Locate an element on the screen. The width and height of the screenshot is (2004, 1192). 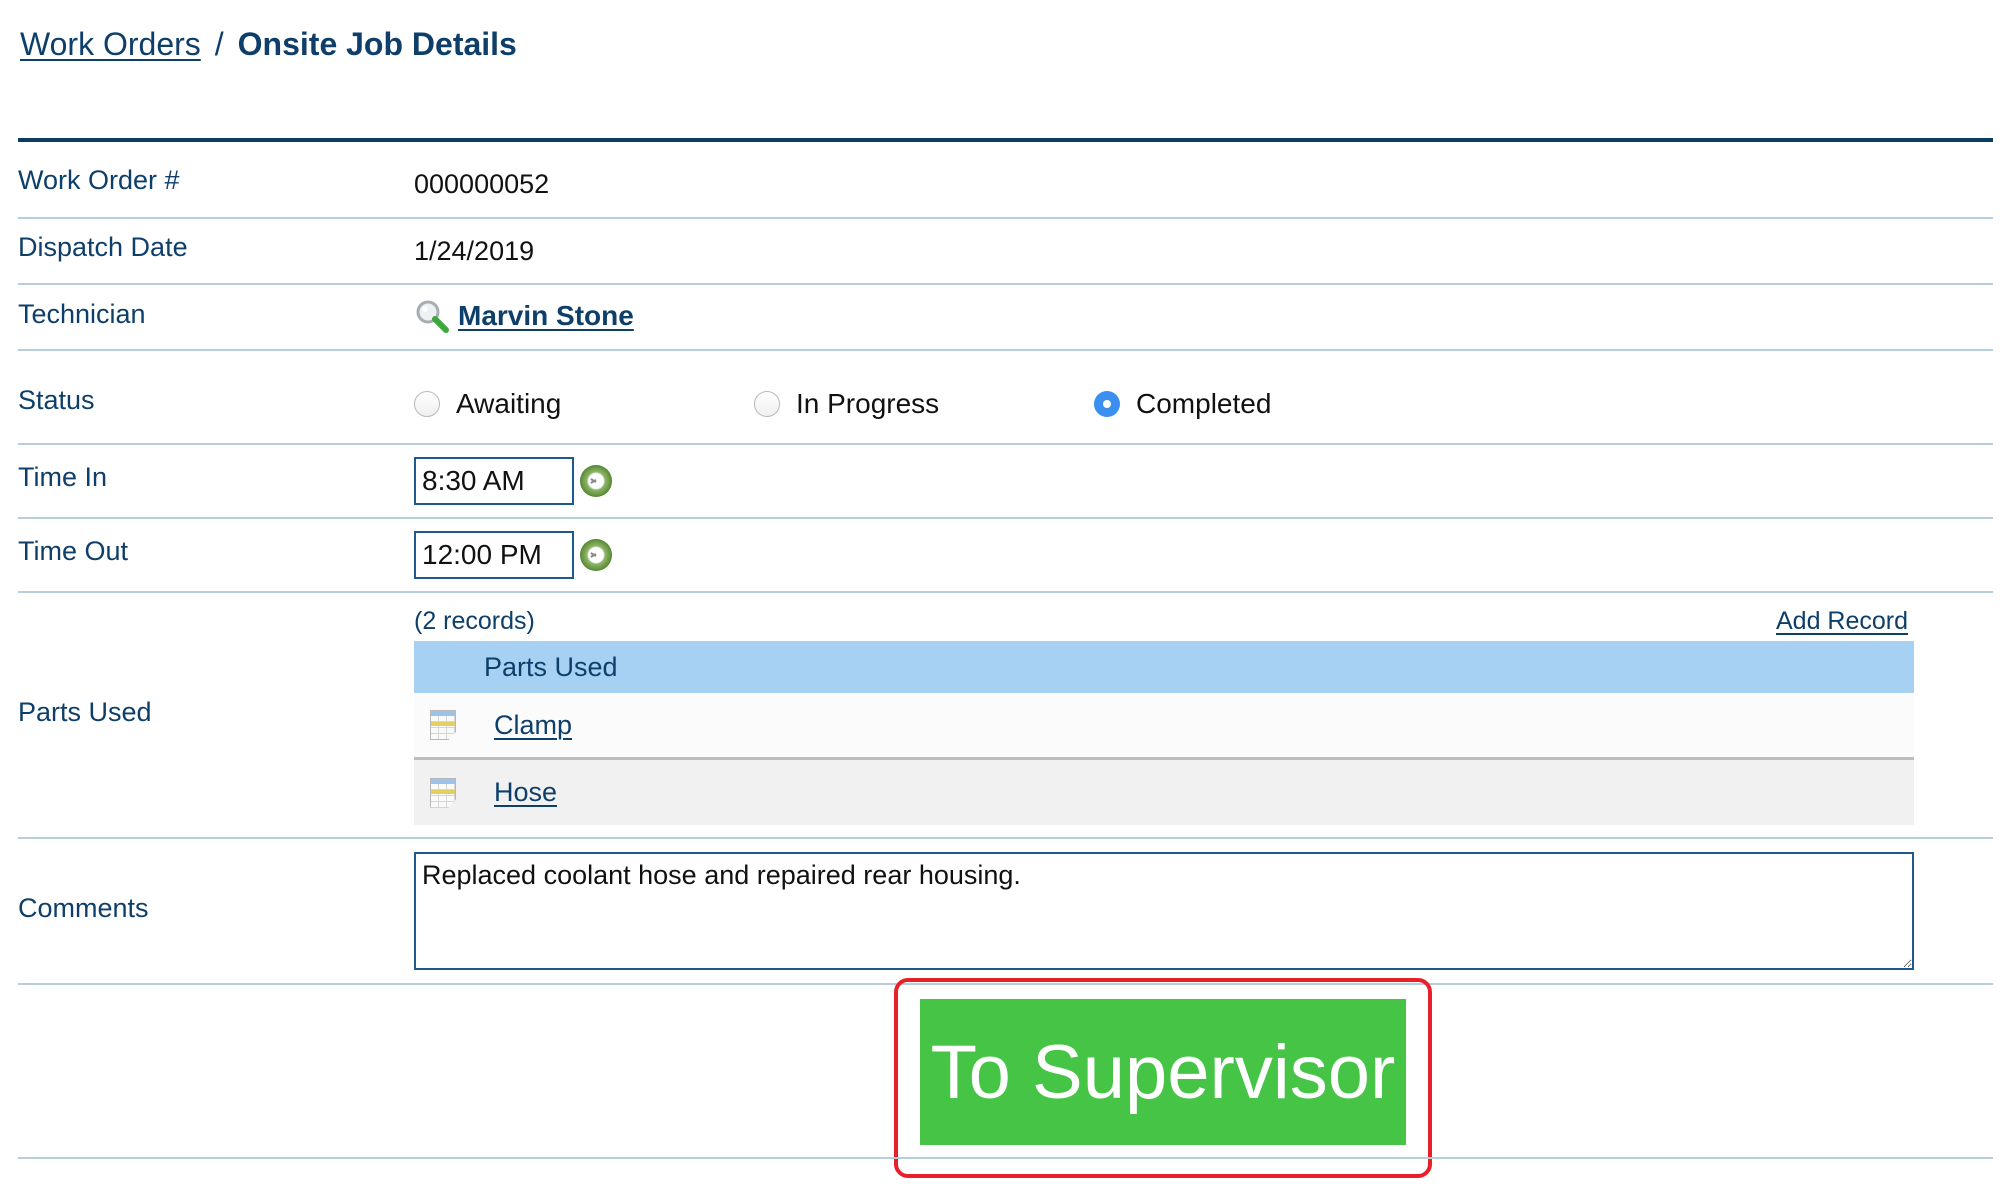
table-row: Hose is located at coordinates (1164, 792).